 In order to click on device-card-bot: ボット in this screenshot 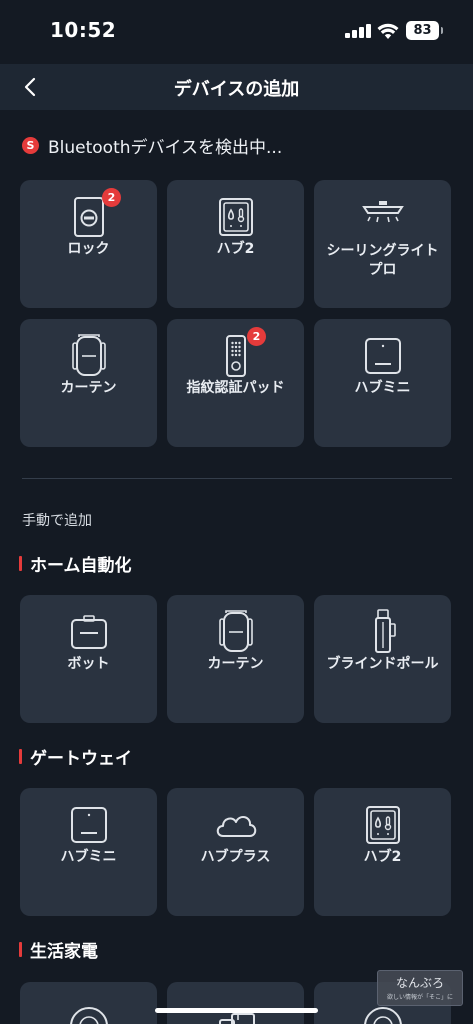, I will do `click(88, 659)`.